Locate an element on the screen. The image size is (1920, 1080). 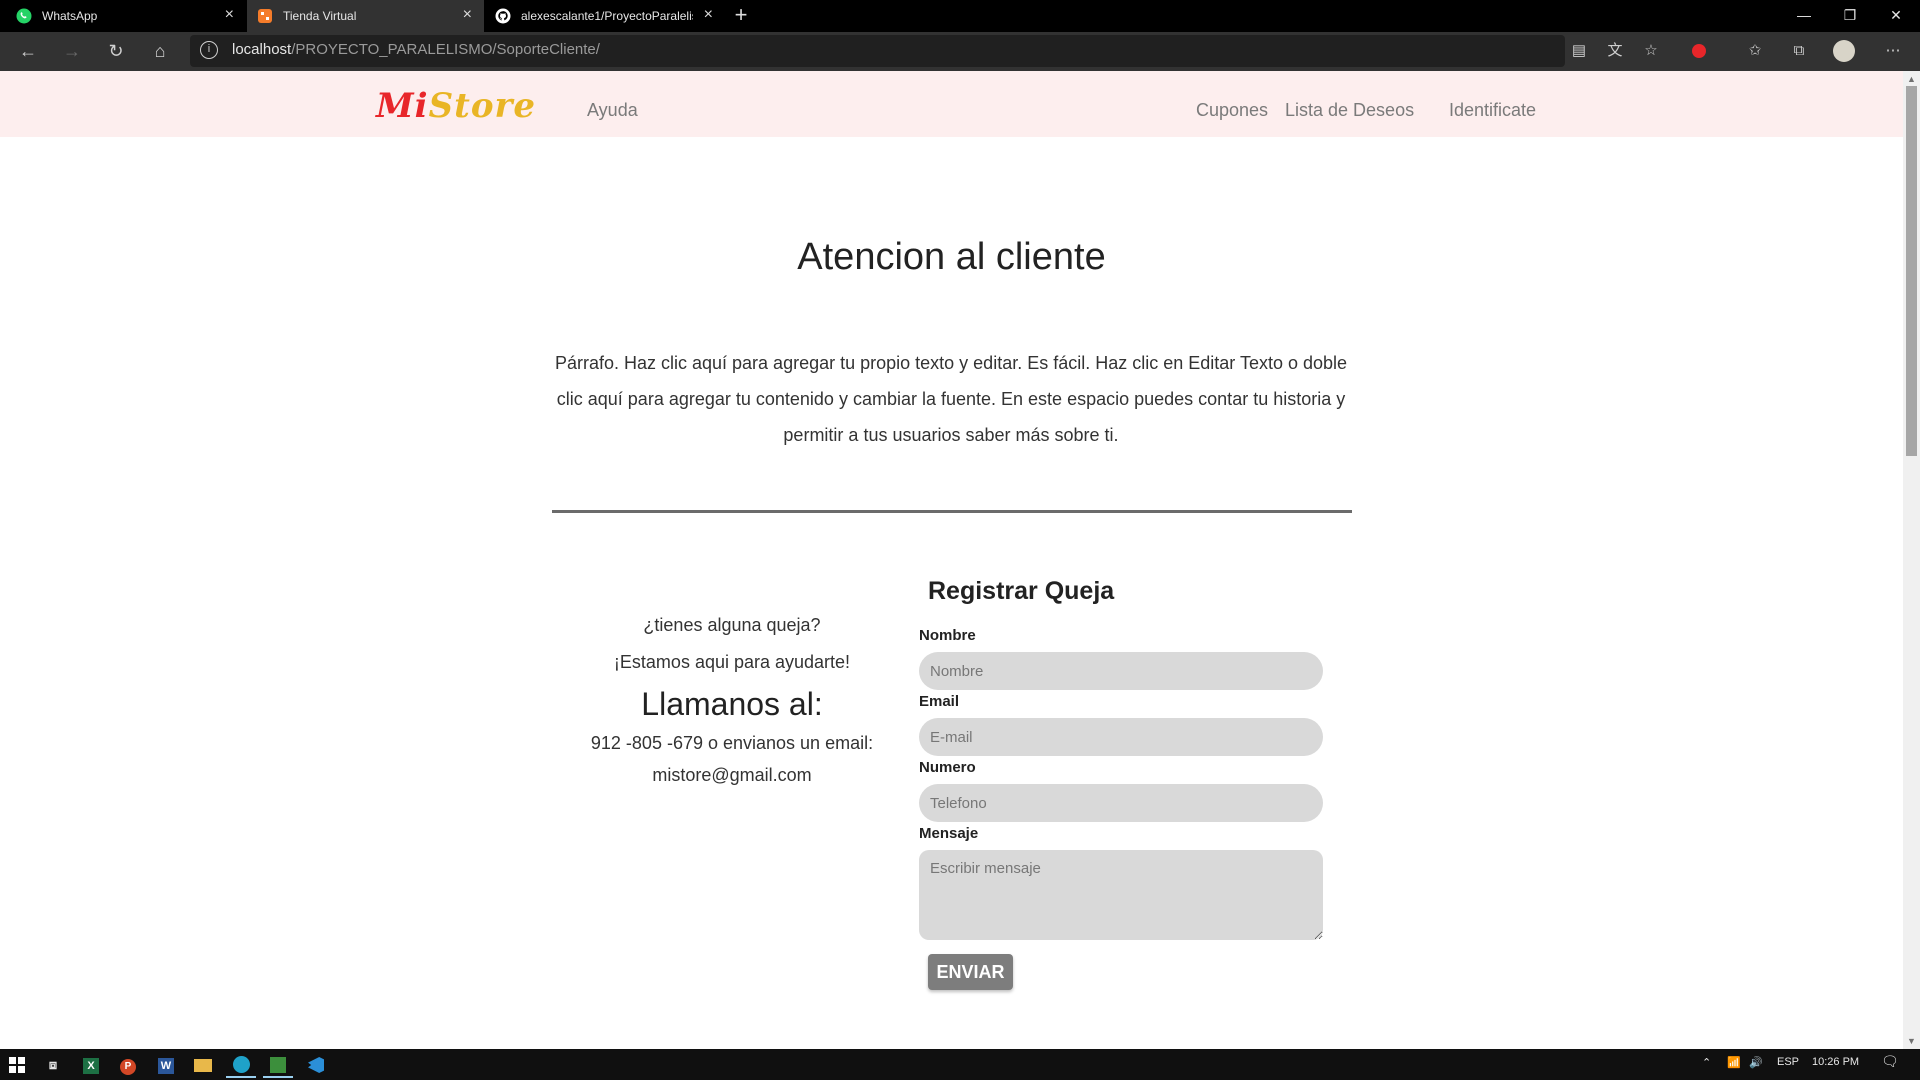
tab-github: alexescalante1/ProyectoParalelis × is located at coordinates (605, 16).